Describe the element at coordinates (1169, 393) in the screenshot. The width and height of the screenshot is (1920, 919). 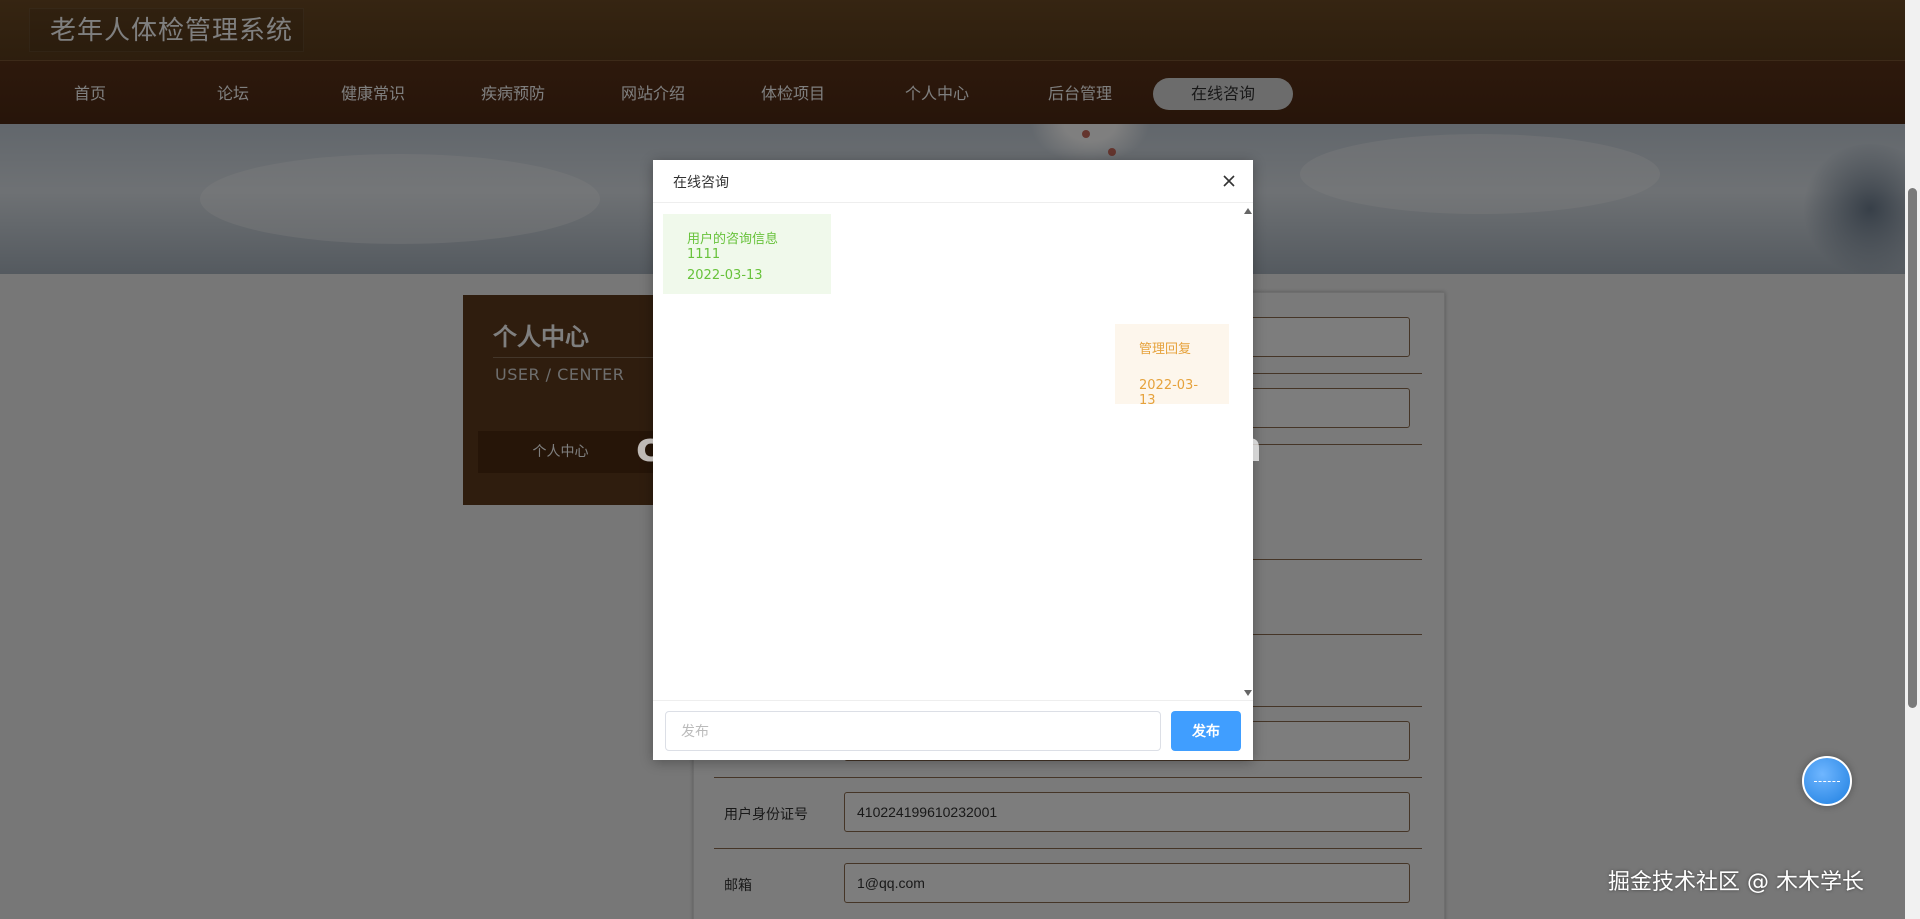
I see `admin-reply-date: 2022-03-13` at that location.